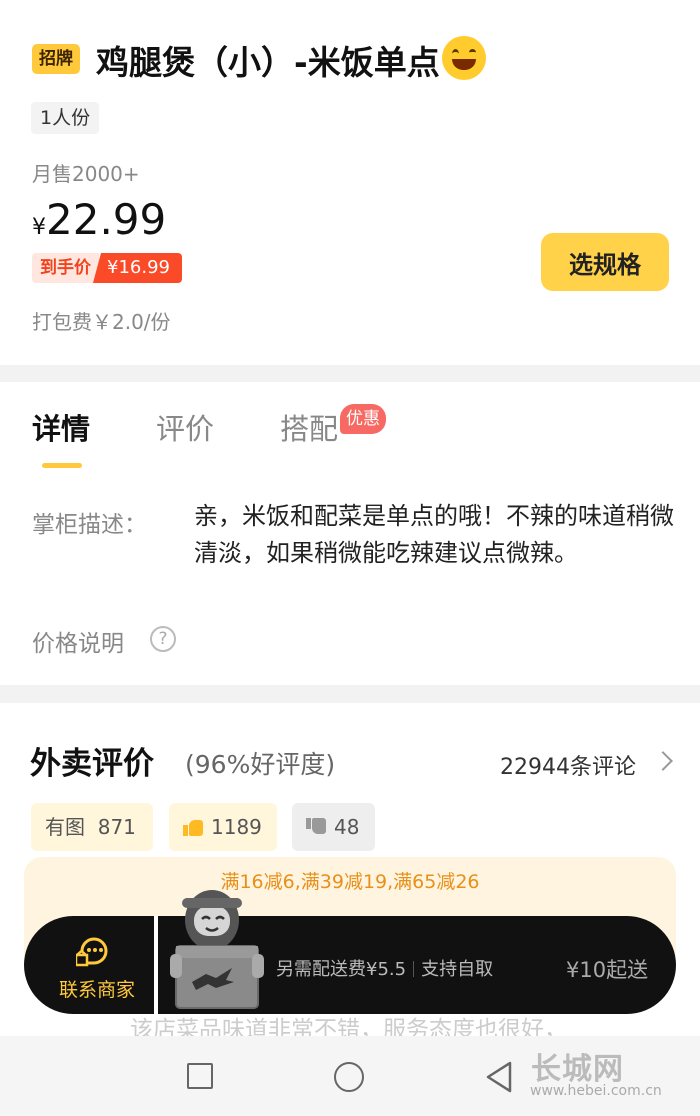 The width and height of the screenshot is (700, 1116). What do you see at coordinates (65, 118) in the screenshot?
I see `portion-tag: 1人份` at bounding box center [65, 118].